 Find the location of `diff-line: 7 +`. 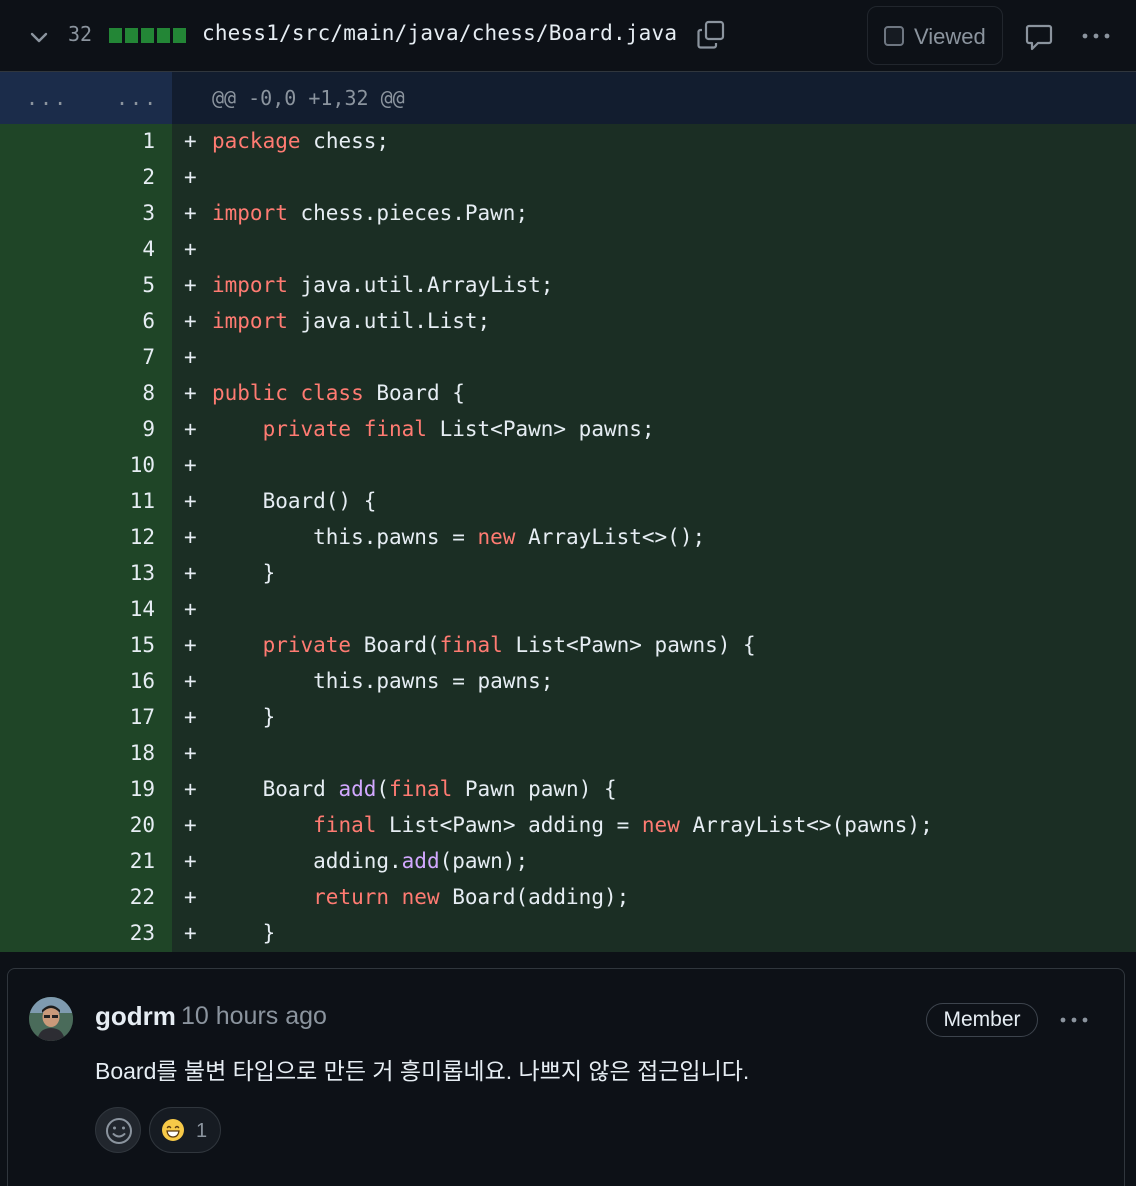

diff-line: 7 + is located at coordinates (568, 358).